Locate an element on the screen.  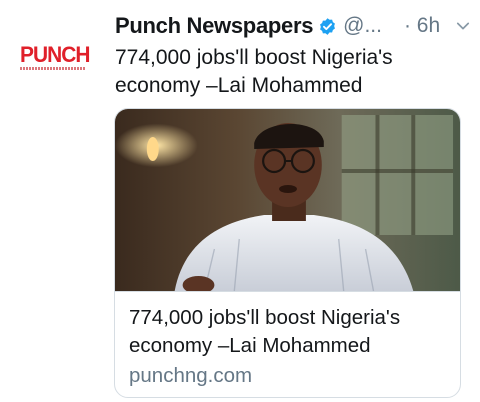
verified-badge-icon is located at coordinates (328, 26).